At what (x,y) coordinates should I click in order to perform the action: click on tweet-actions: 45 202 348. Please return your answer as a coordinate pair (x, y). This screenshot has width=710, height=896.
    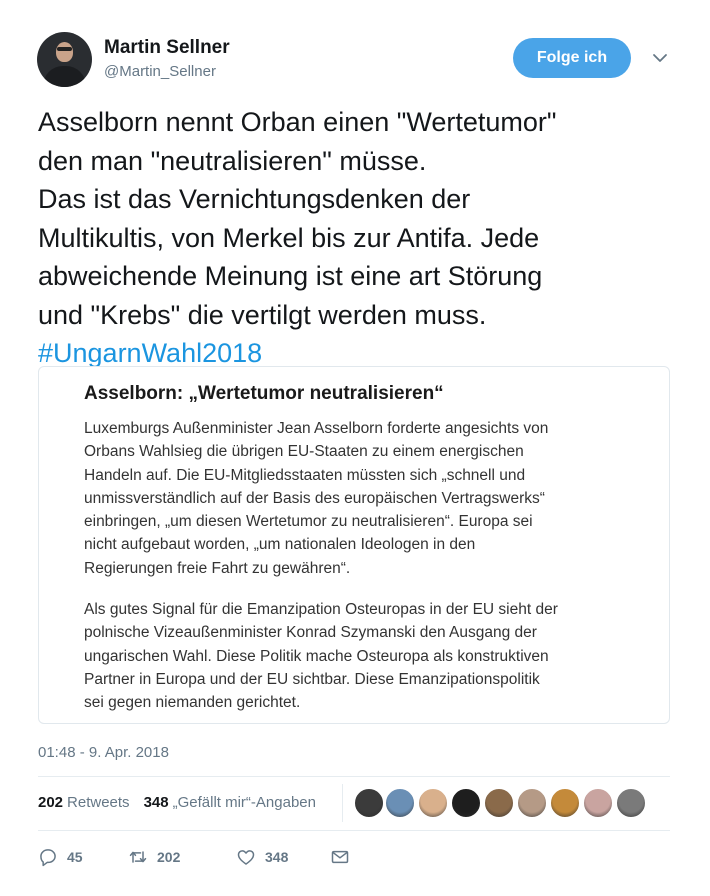
    Looking at the image, I should click on (198, 857).